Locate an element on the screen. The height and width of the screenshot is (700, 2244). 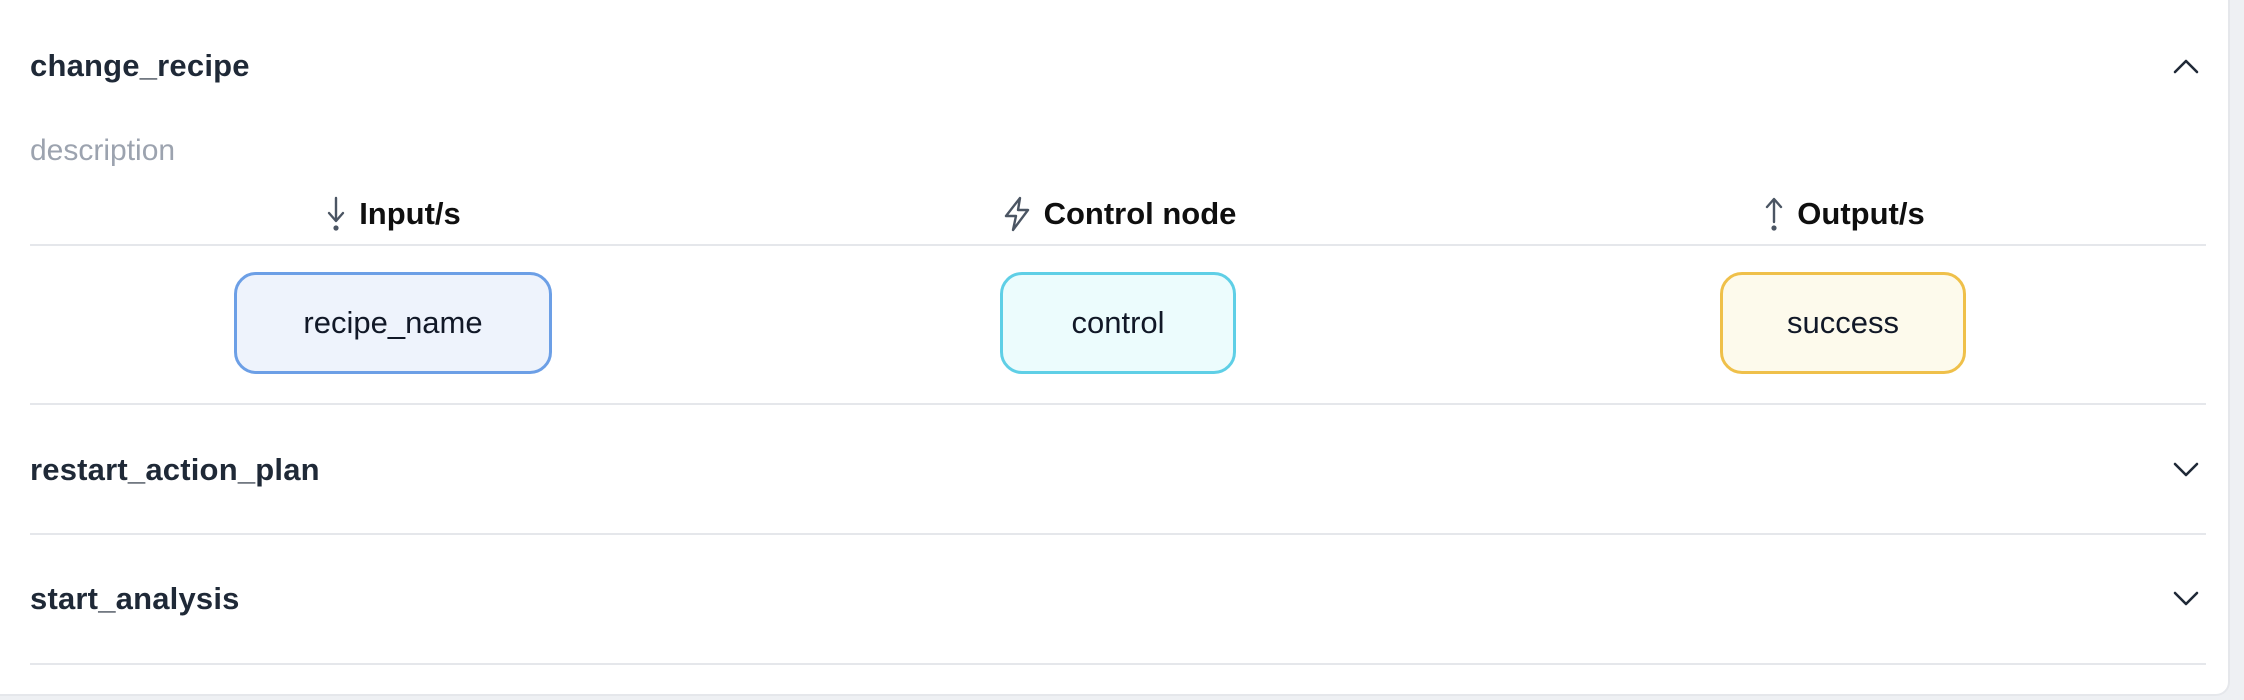
columns-header: Input/s Control node Output/s is located at coordinates (1118, 215).